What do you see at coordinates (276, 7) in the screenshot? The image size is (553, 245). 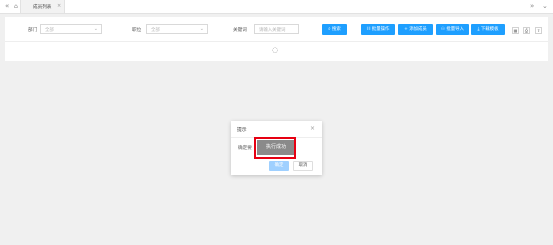 I see `tab-bar: « ⌂ 成员列表 × » ⌄` at bounding box center [276, 7].